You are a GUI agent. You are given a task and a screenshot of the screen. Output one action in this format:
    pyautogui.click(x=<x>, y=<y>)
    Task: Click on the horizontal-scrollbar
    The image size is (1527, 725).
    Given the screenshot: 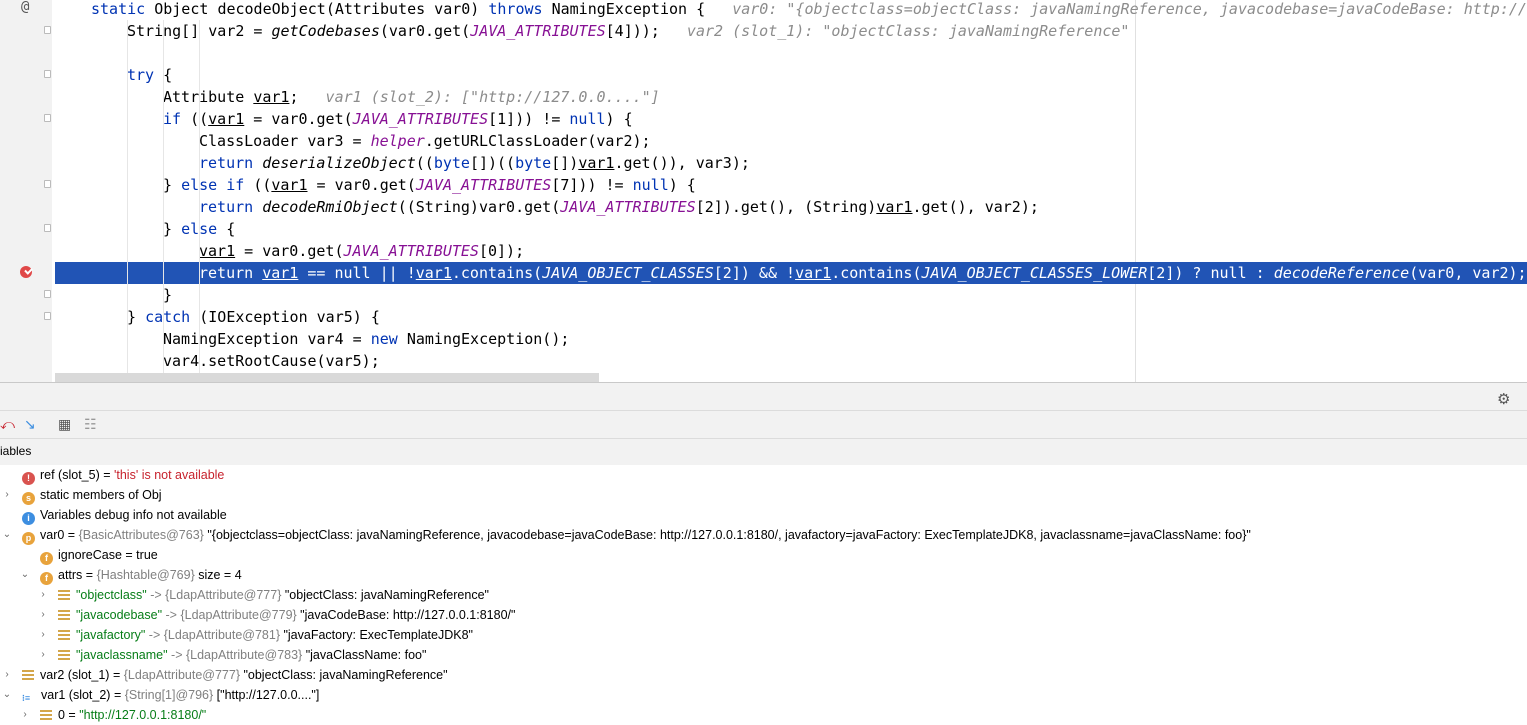 What is the action you would take?
    pyautogui.click(x=327, y=377)
    